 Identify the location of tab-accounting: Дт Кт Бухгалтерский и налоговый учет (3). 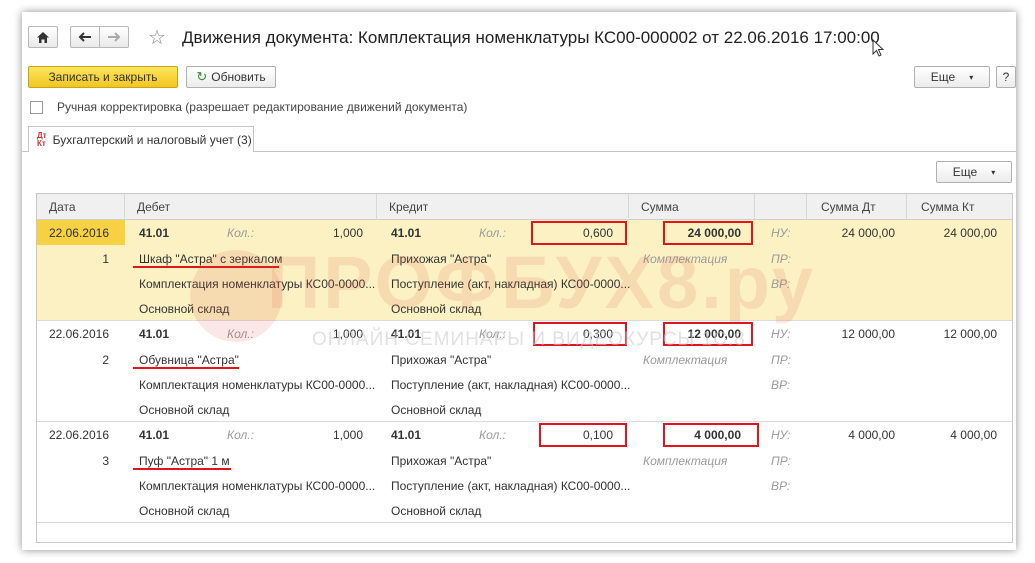
(141, 139).